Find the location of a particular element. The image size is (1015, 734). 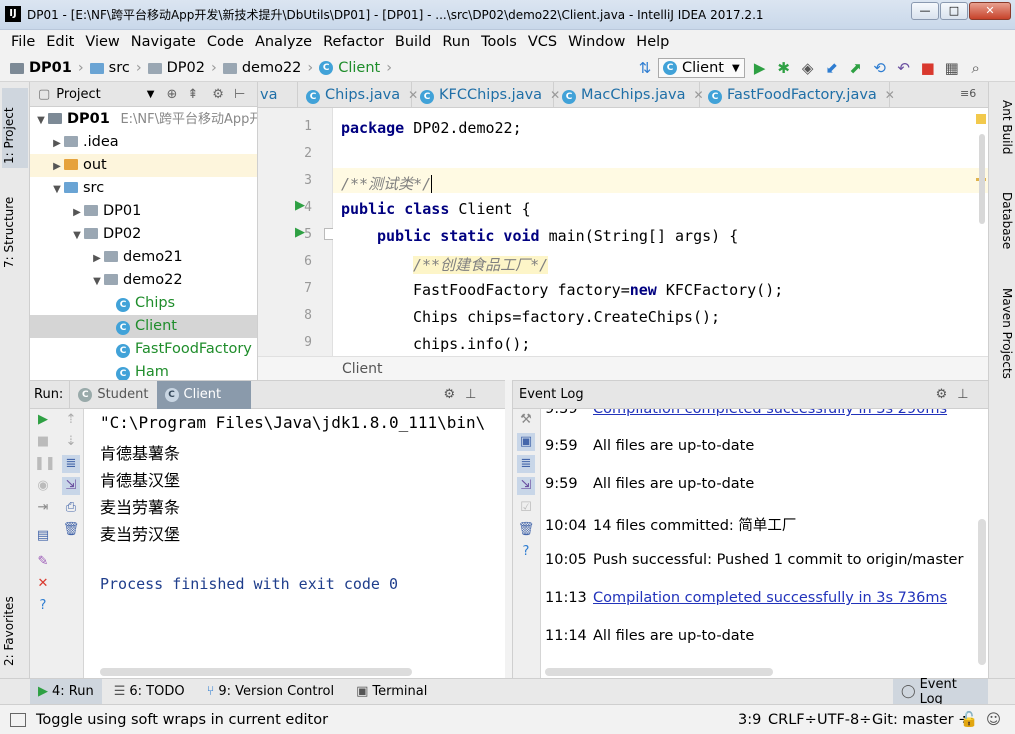

pause-icon: ❚❚ is located at coordinates (45, 464).